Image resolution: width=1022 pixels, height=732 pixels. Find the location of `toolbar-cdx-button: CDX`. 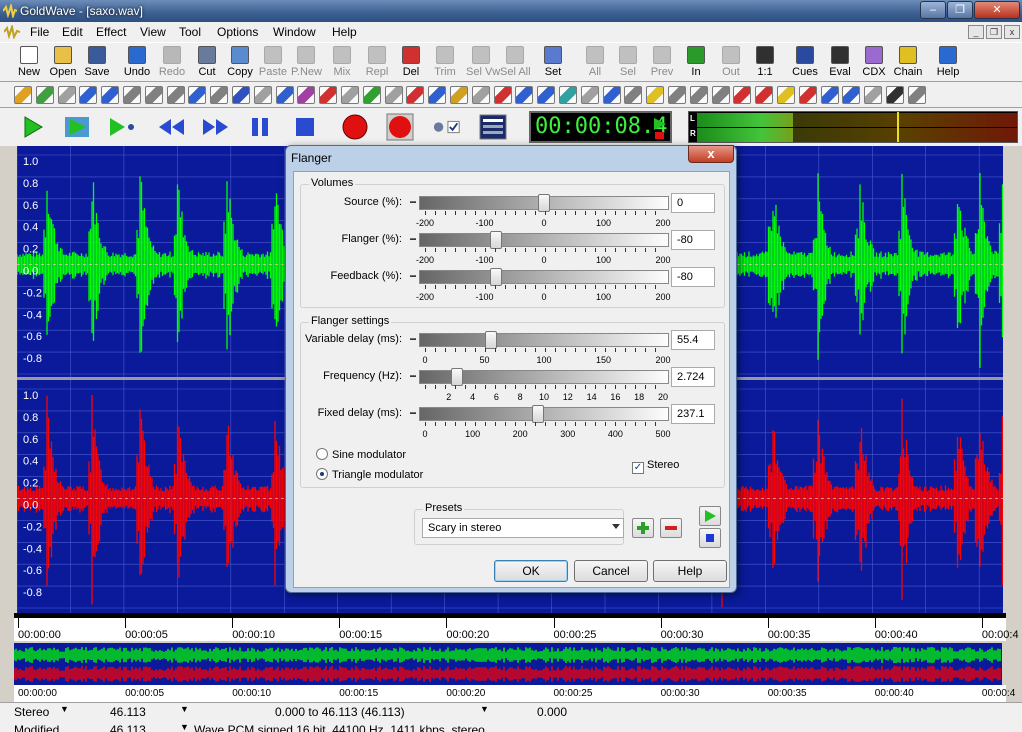

toolbar-cdx-button: CDX is located at coordinates (874, 63).